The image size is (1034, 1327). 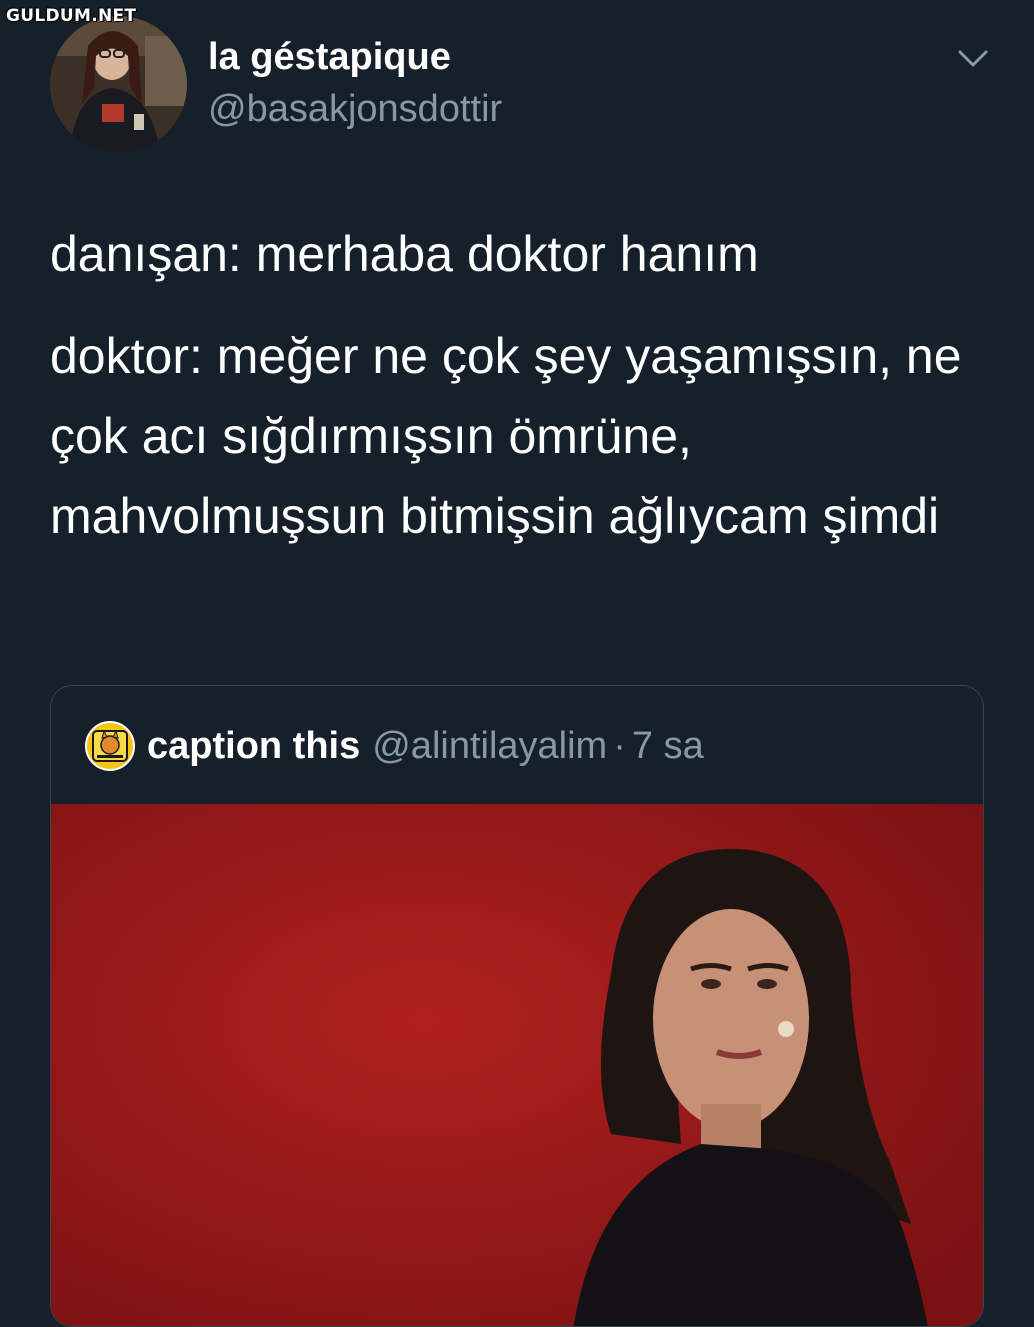 What do you see at coordinates (253, 746) in the screenshot?
I see `quoted-author-name: caption this` at bounding box center [253, 746].